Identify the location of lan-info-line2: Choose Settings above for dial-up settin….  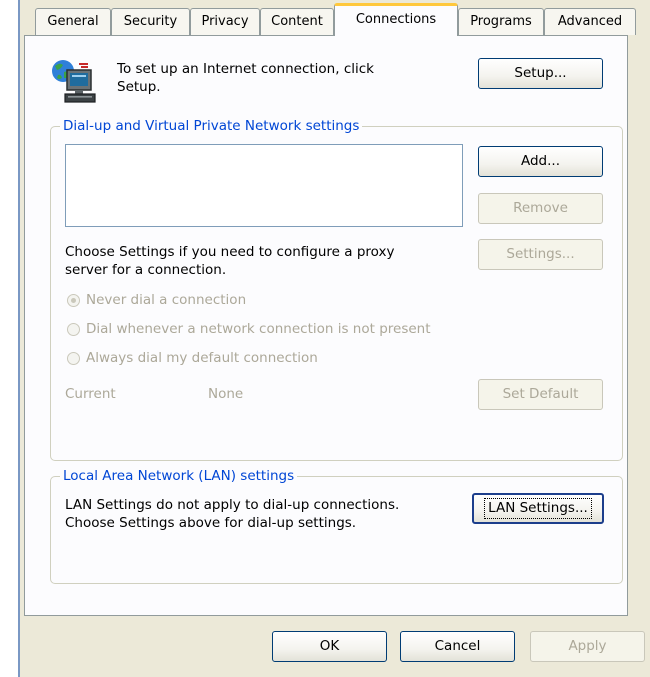
(211, 523).